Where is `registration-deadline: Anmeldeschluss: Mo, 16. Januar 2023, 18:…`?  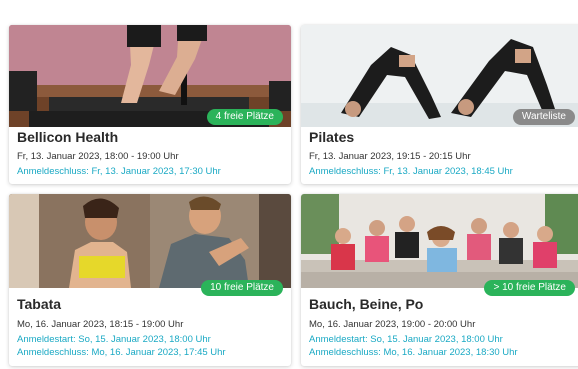
registration-deadline: Anmeldeschluss: Mo, 16. Januar 2023, 18:… is located at coordinates (413, 352).